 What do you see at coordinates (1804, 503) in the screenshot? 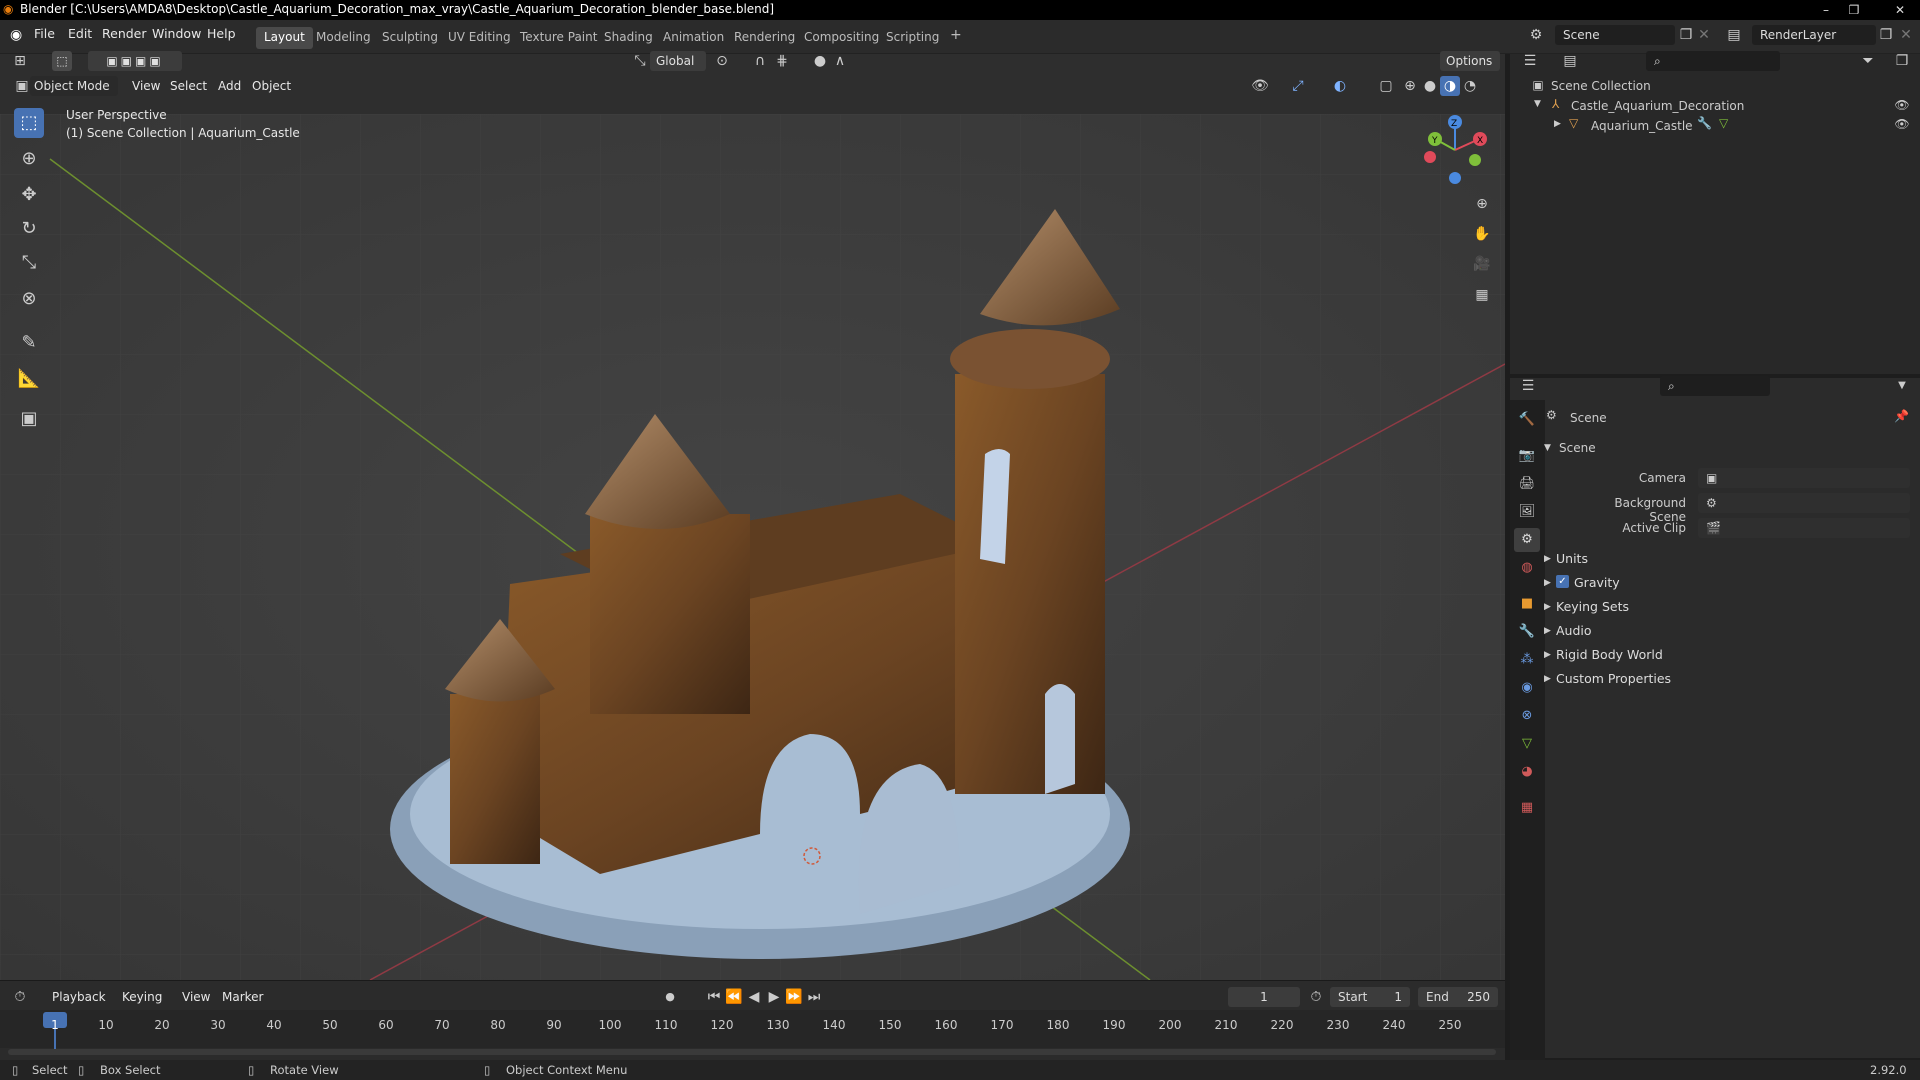
I see `background-scene-field: ⚙` at bounding box center [1804, 503].